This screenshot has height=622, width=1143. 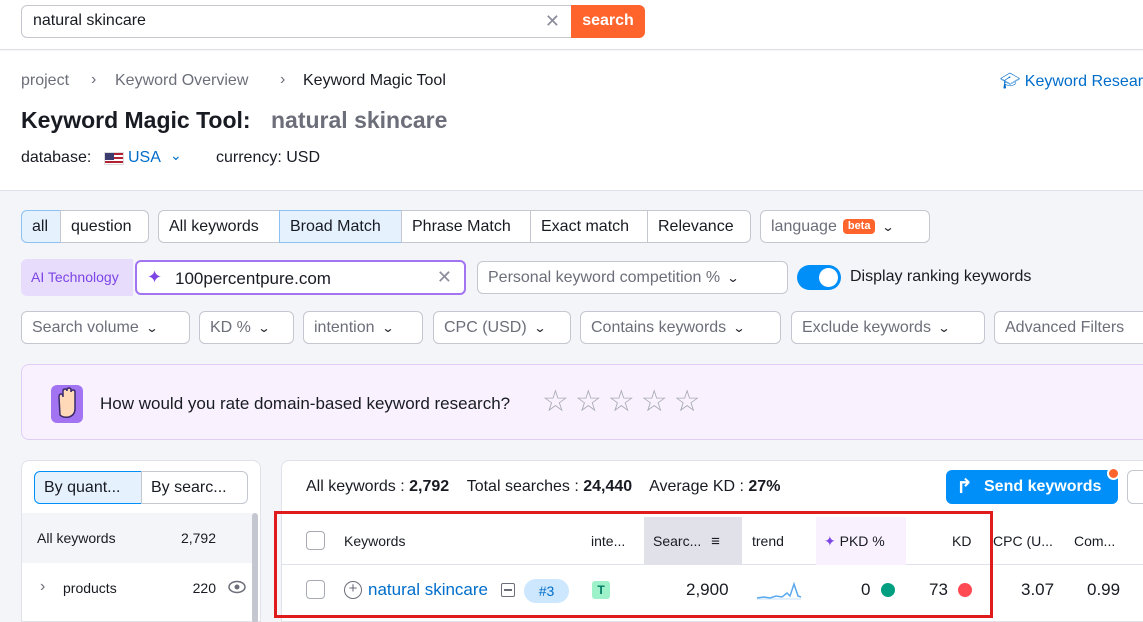 What do you see at coordinates (90, 588) in the screenshot?
I see `group-name: products` at bounding box center [90, 588].